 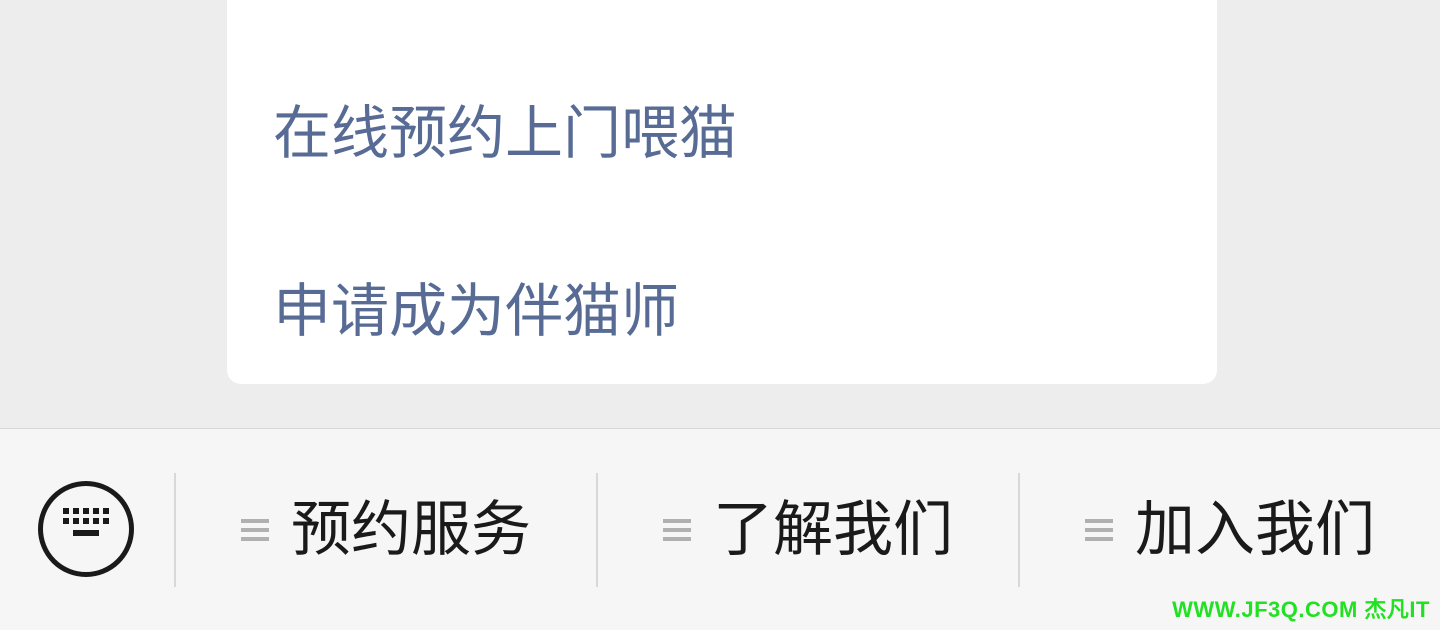 What do you see at coordinates (411, 530) in the screenshot?
I see `tab-label: 预约服务` at bounding box center [411, 530].